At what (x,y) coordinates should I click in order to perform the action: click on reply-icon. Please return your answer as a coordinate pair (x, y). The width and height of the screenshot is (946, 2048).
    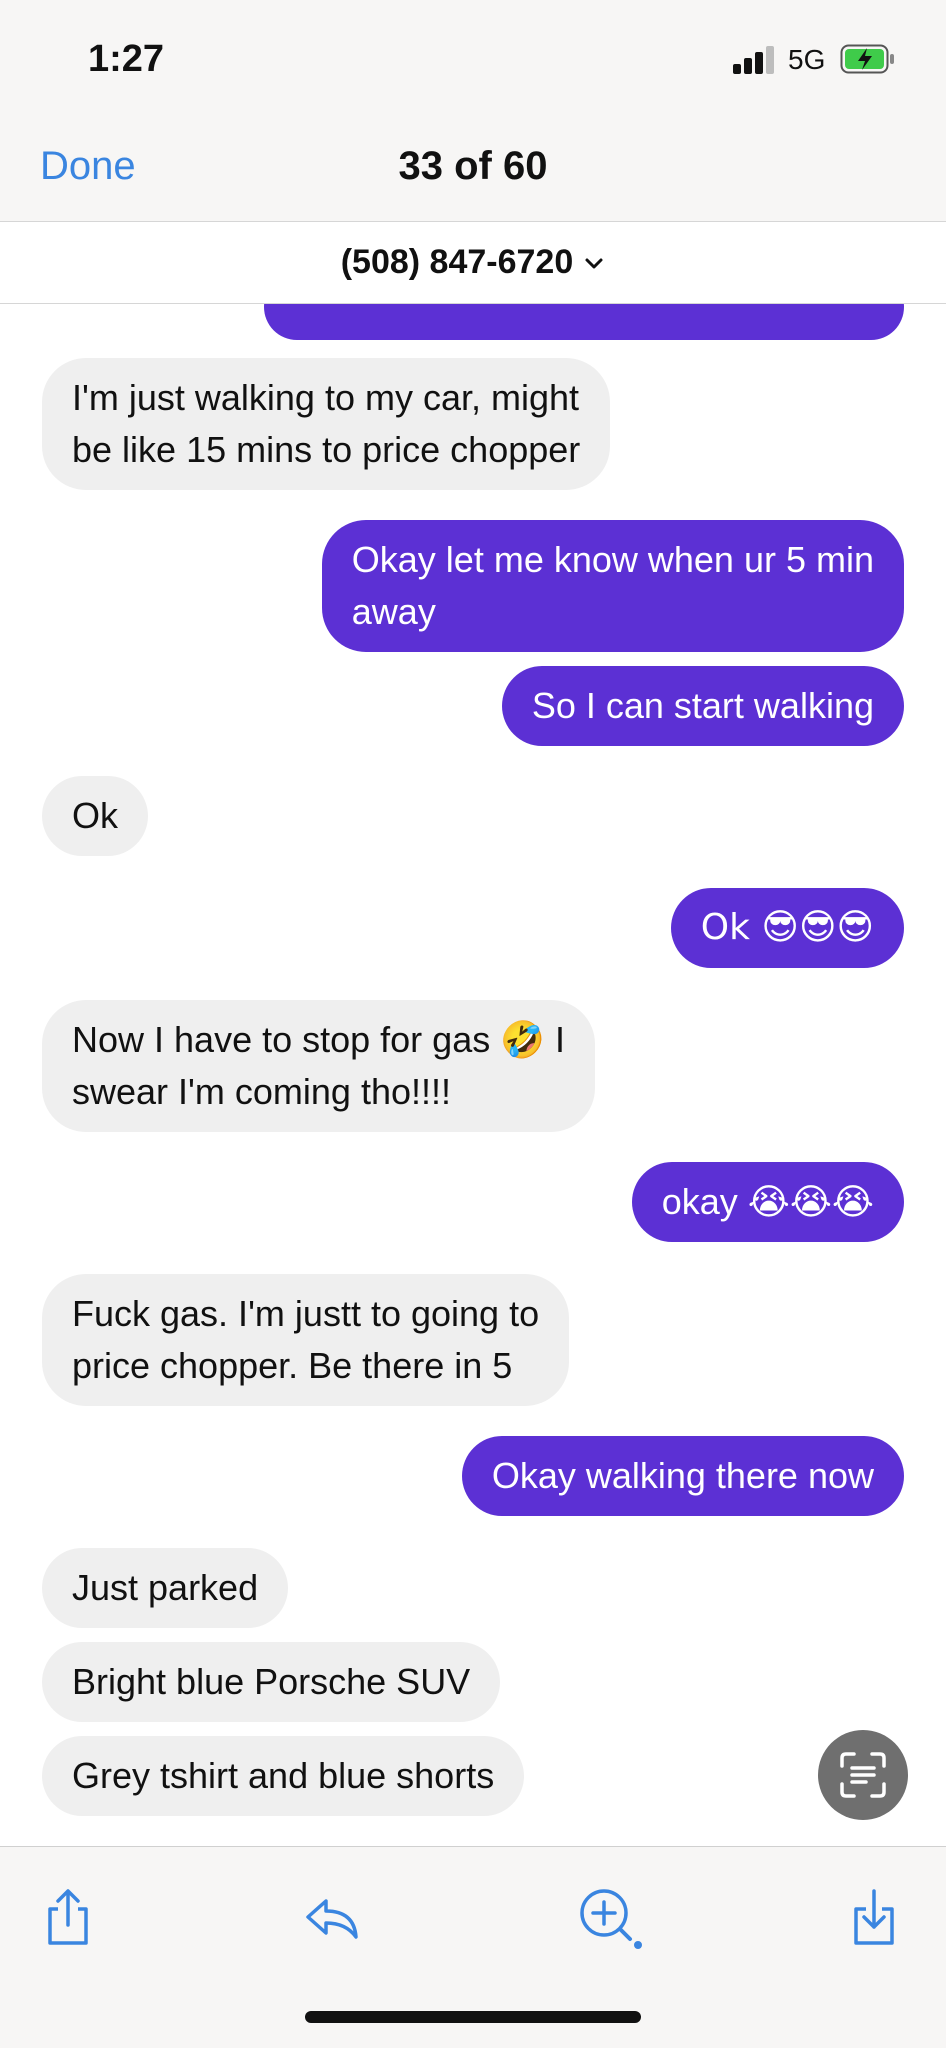
    Looking at the image, I should click on (332, 1917).